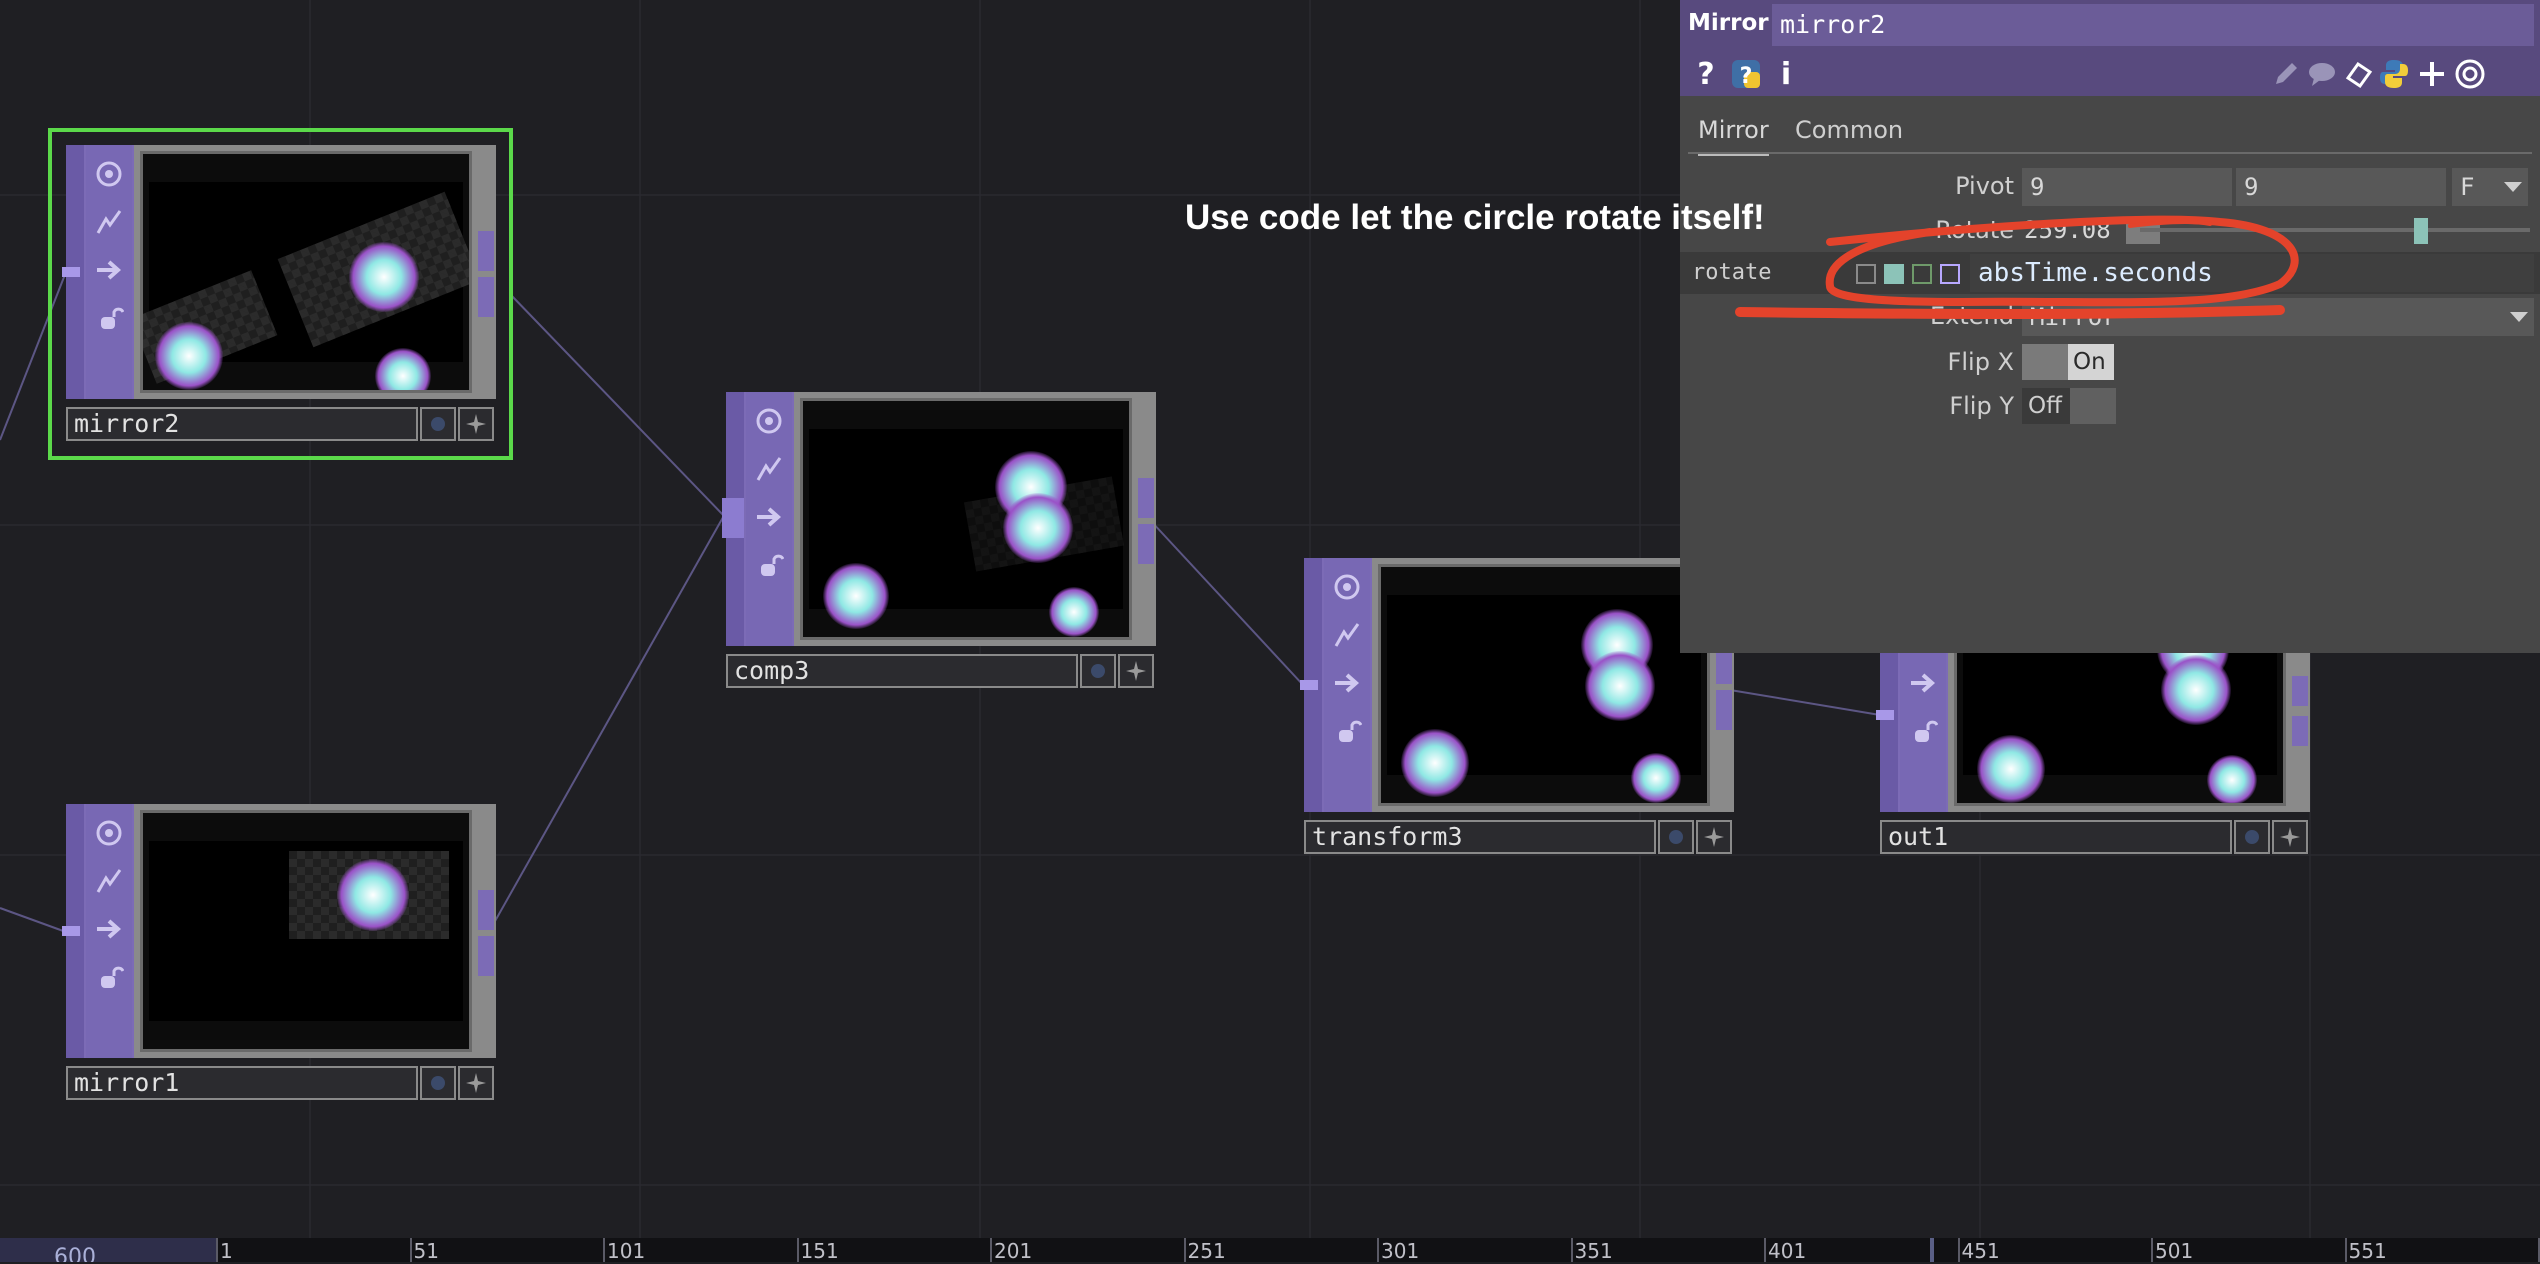  What do you see at coordinates (242, 424) in the screenshot?
I see `node-name: mirror2` at bounding box center [242, 424].